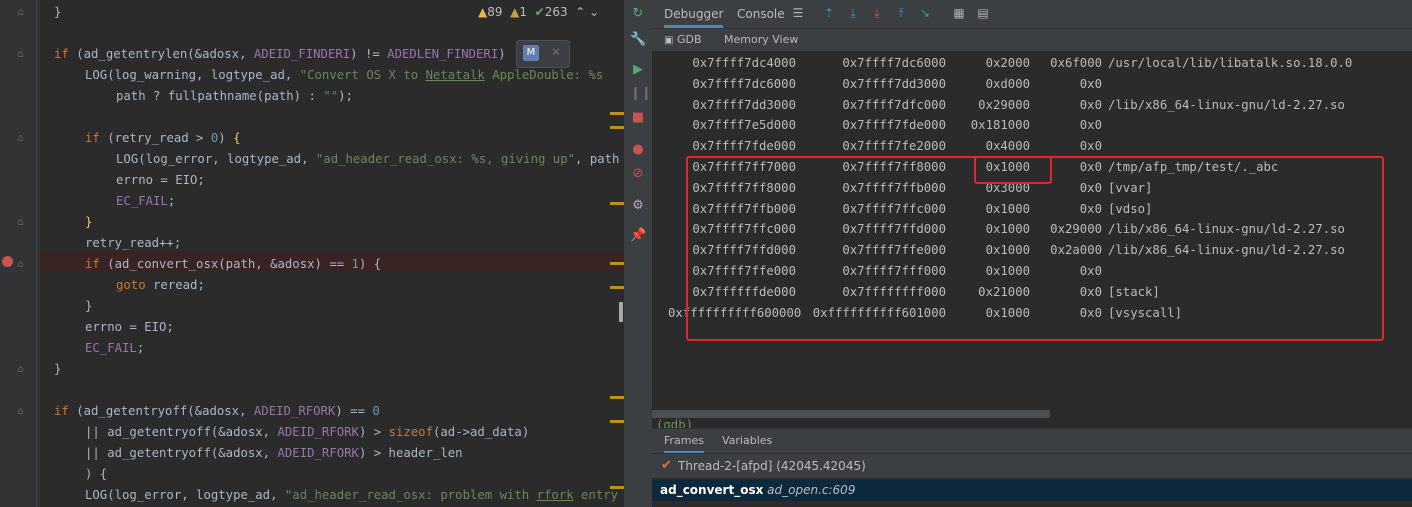 This screenshot has width=1412, height=507. What do you see at coordinates (354, 411) in the screenshot?
I see `code-token: ) ==` at bounding box center [354, 411].